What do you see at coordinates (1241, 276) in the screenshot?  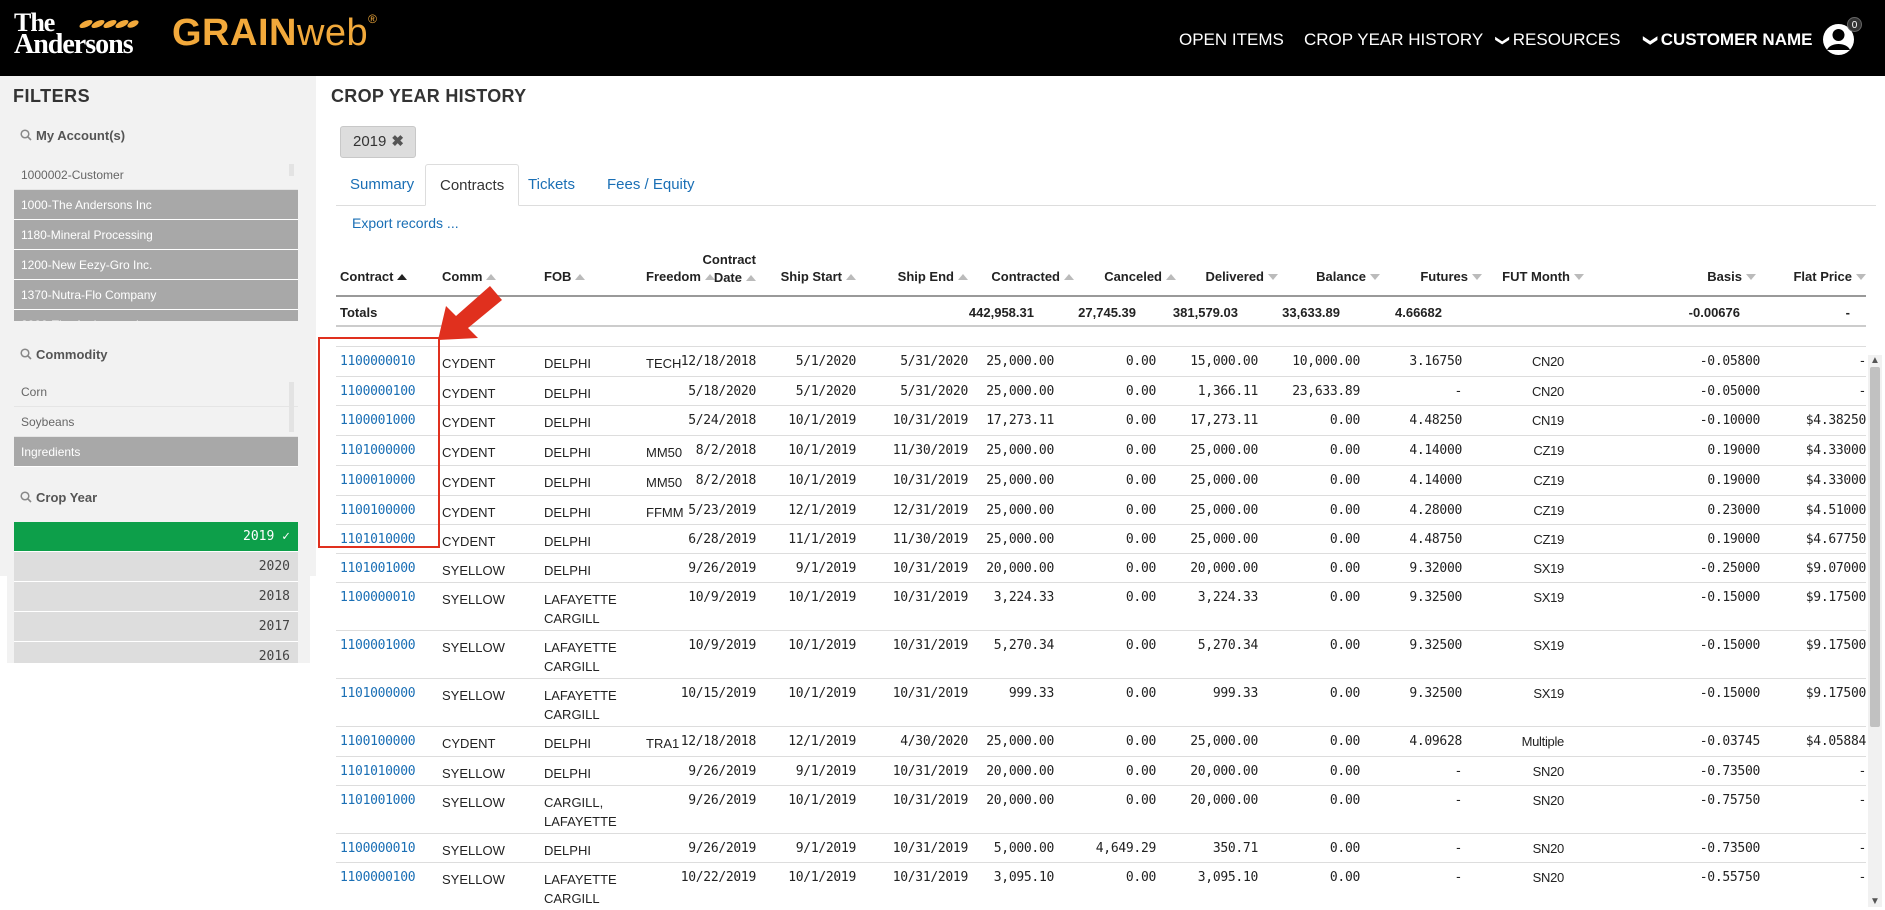 I see `col-delivered: Delivered` at bounding box center [1241, 276].